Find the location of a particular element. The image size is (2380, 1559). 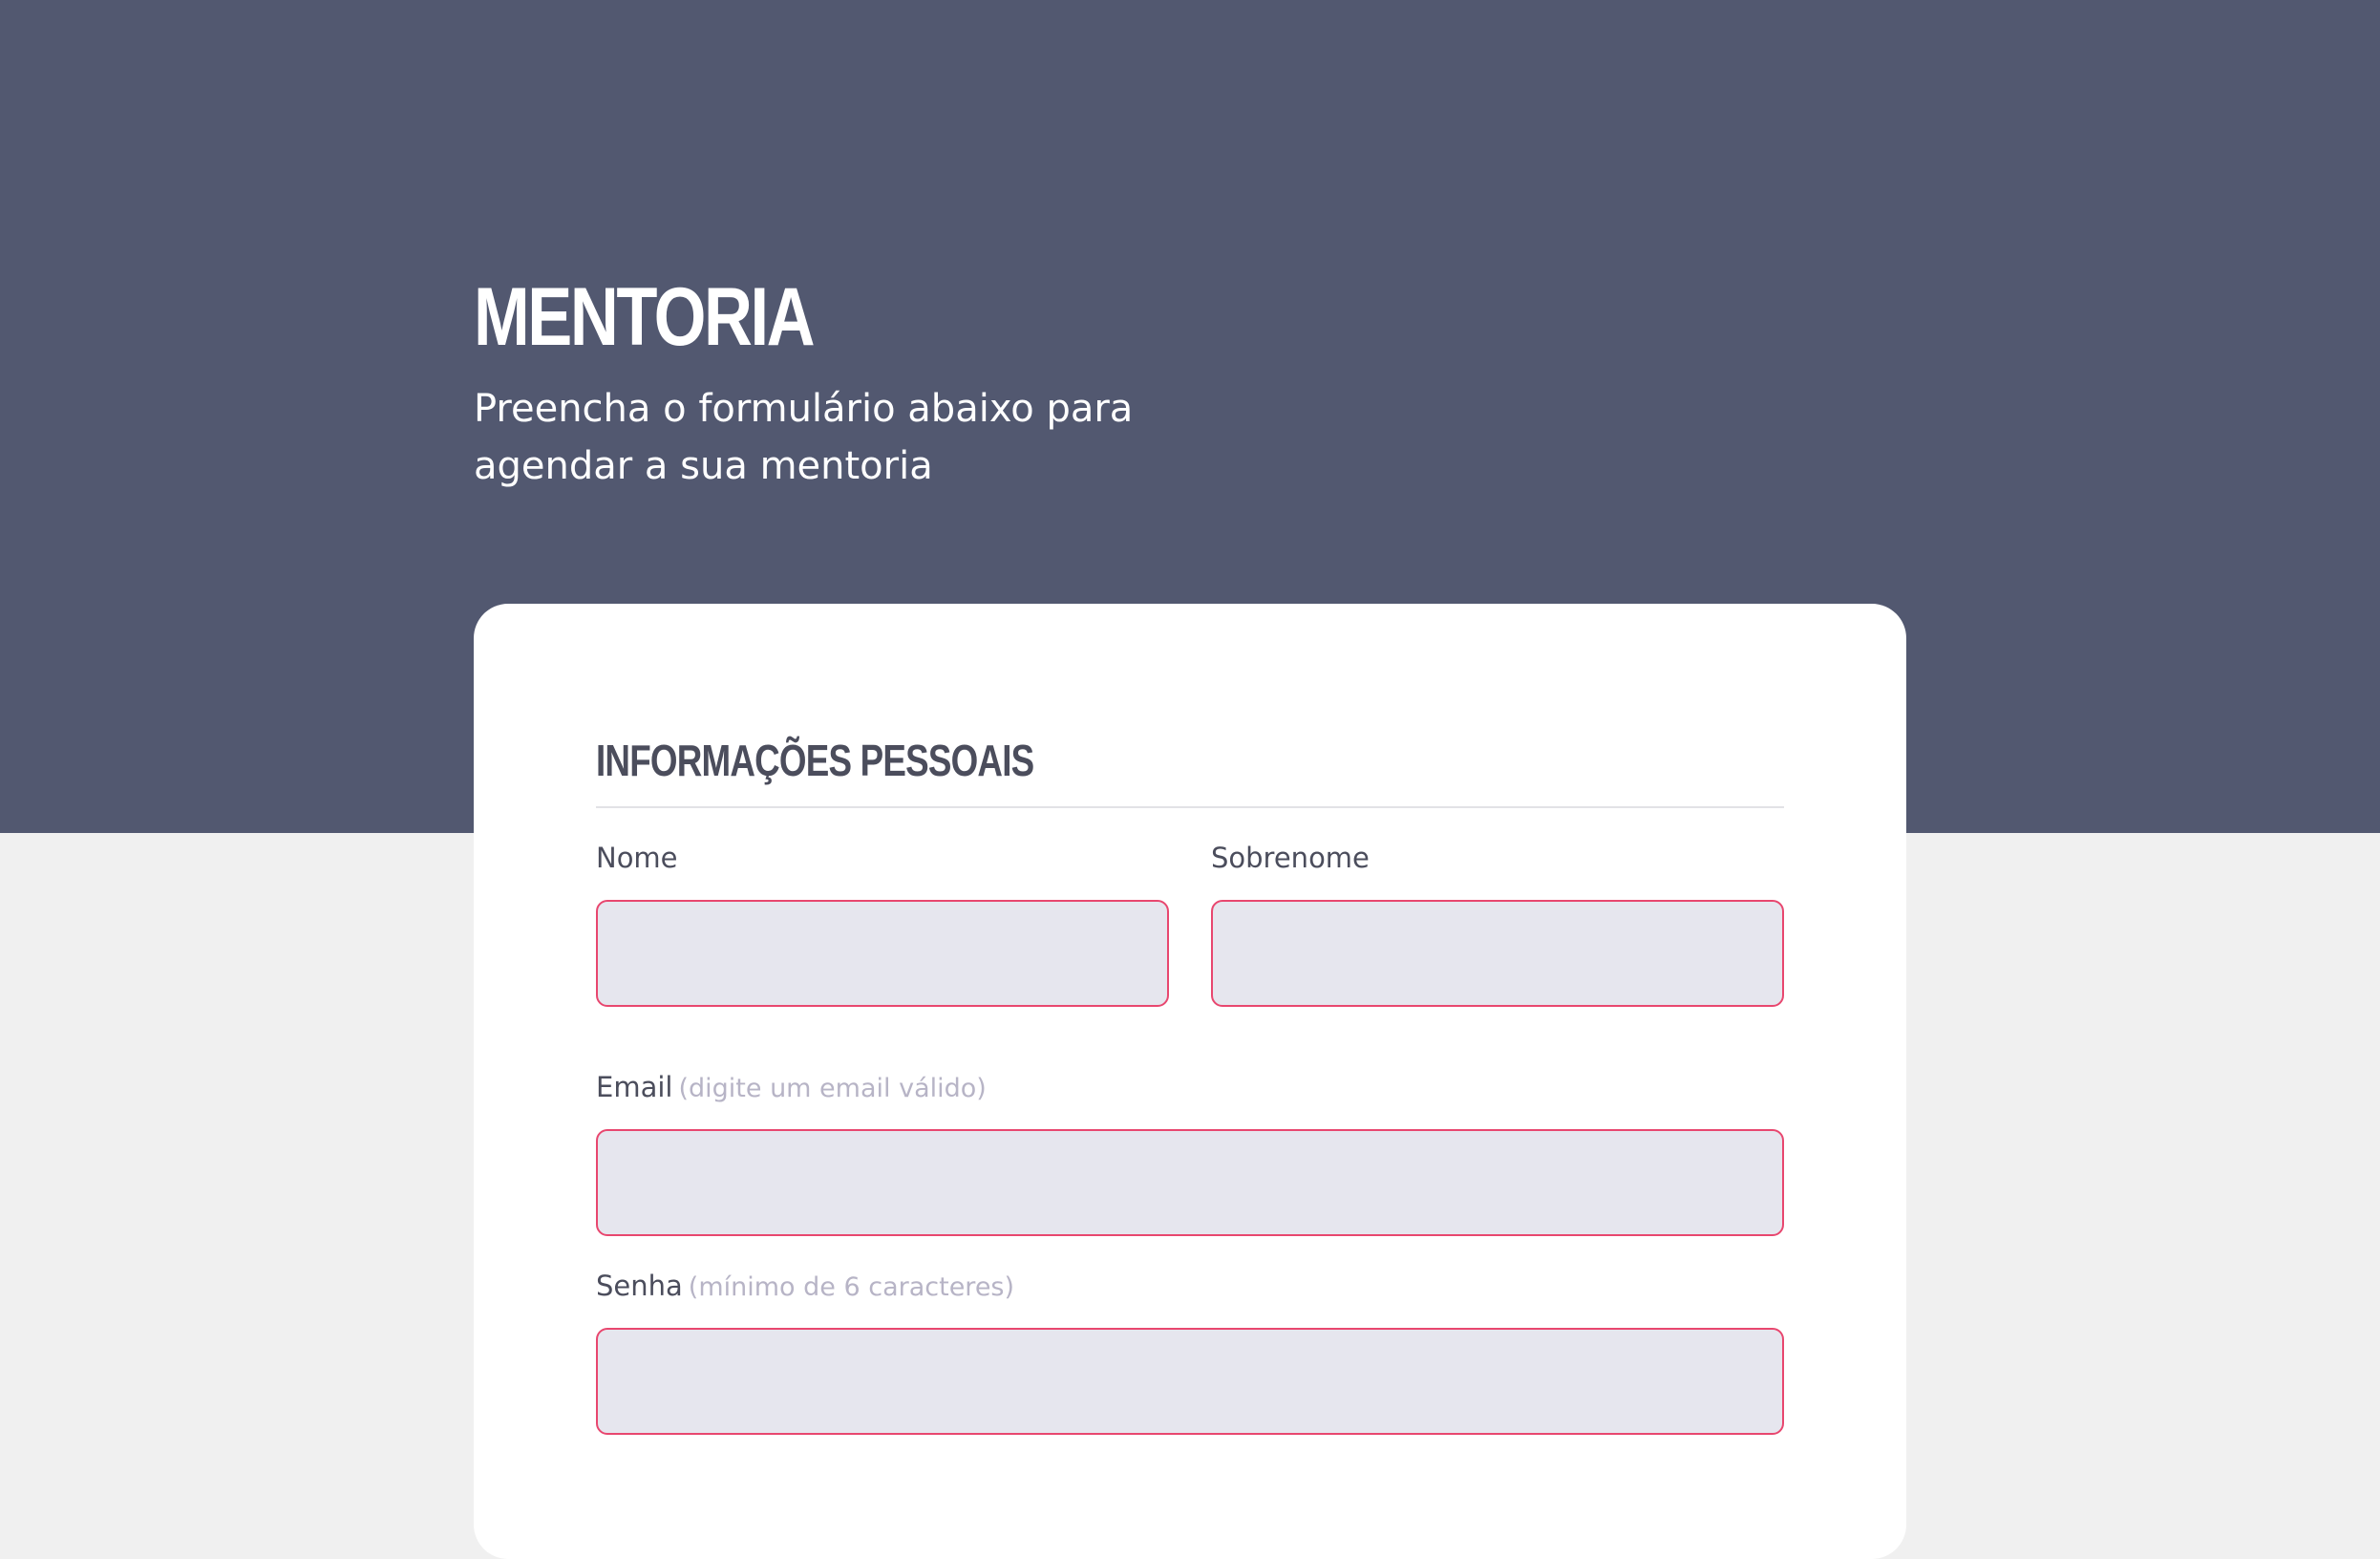

section-title-personal-info: INFORMAÇÕES PESSOAIS is located at coordinates (815, 761).